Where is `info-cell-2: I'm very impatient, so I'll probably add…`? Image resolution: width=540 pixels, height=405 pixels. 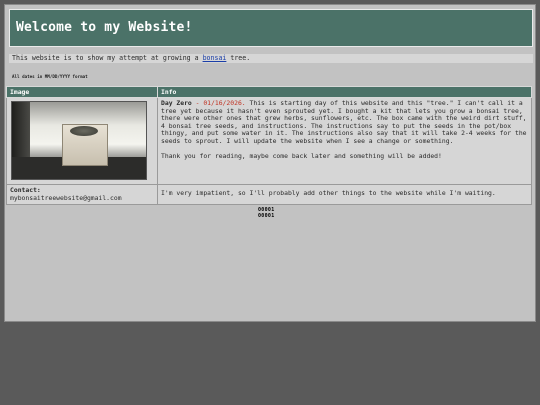
info-cell-2: I'm very impatient, so I'll probably add… is located at coordinates (344, 194).